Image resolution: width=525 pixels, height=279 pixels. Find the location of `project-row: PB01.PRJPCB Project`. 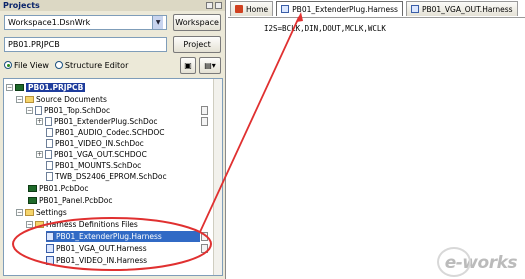

project-row: PB01.PRJPCB Project is located at coordinates (112, 44).